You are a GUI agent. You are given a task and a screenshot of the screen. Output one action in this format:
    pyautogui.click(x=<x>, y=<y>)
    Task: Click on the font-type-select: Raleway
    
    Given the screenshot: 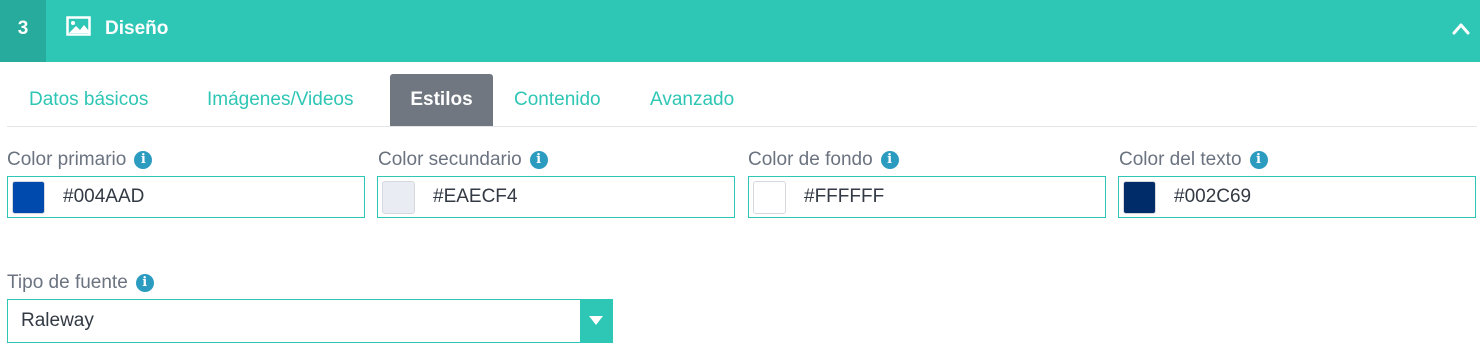 What is the action you would take?
    pyautogui.click(x=310, y=321)
    